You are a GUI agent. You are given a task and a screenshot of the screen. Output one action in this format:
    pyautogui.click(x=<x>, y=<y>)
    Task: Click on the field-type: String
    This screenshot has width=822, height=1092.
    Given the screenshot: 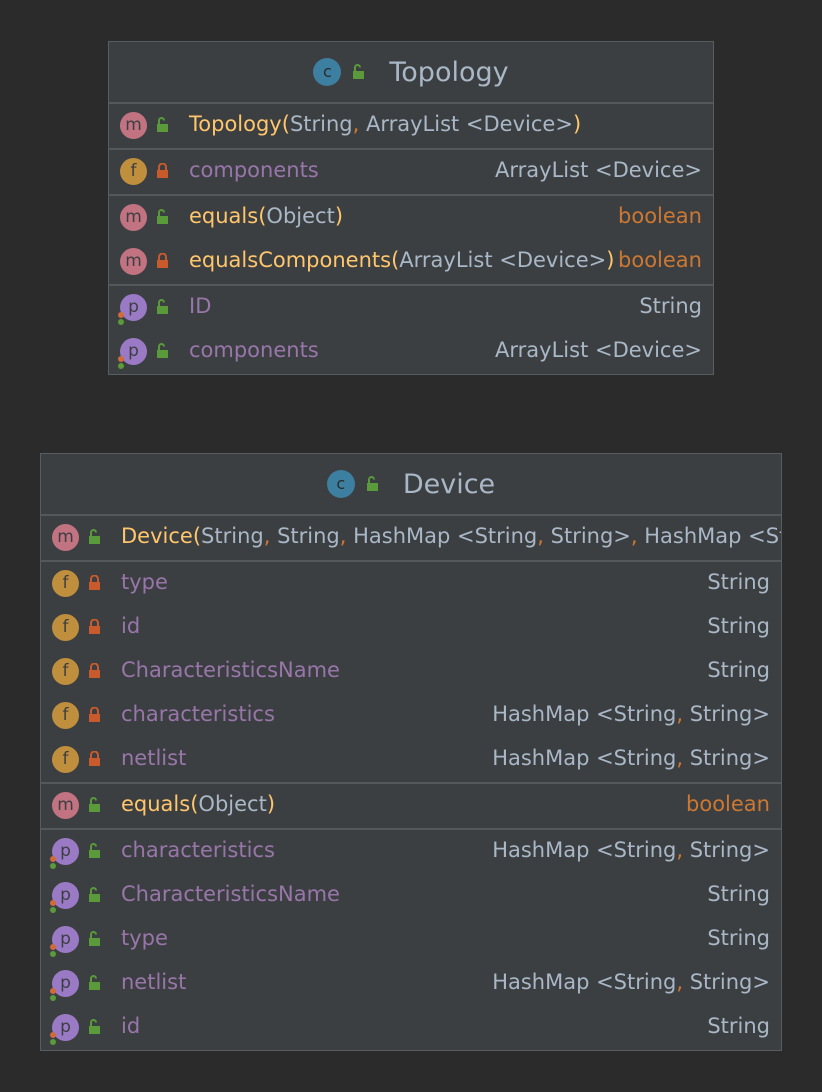 What is the action you would take?
    pyautogui.click(x=738, y=626)
    